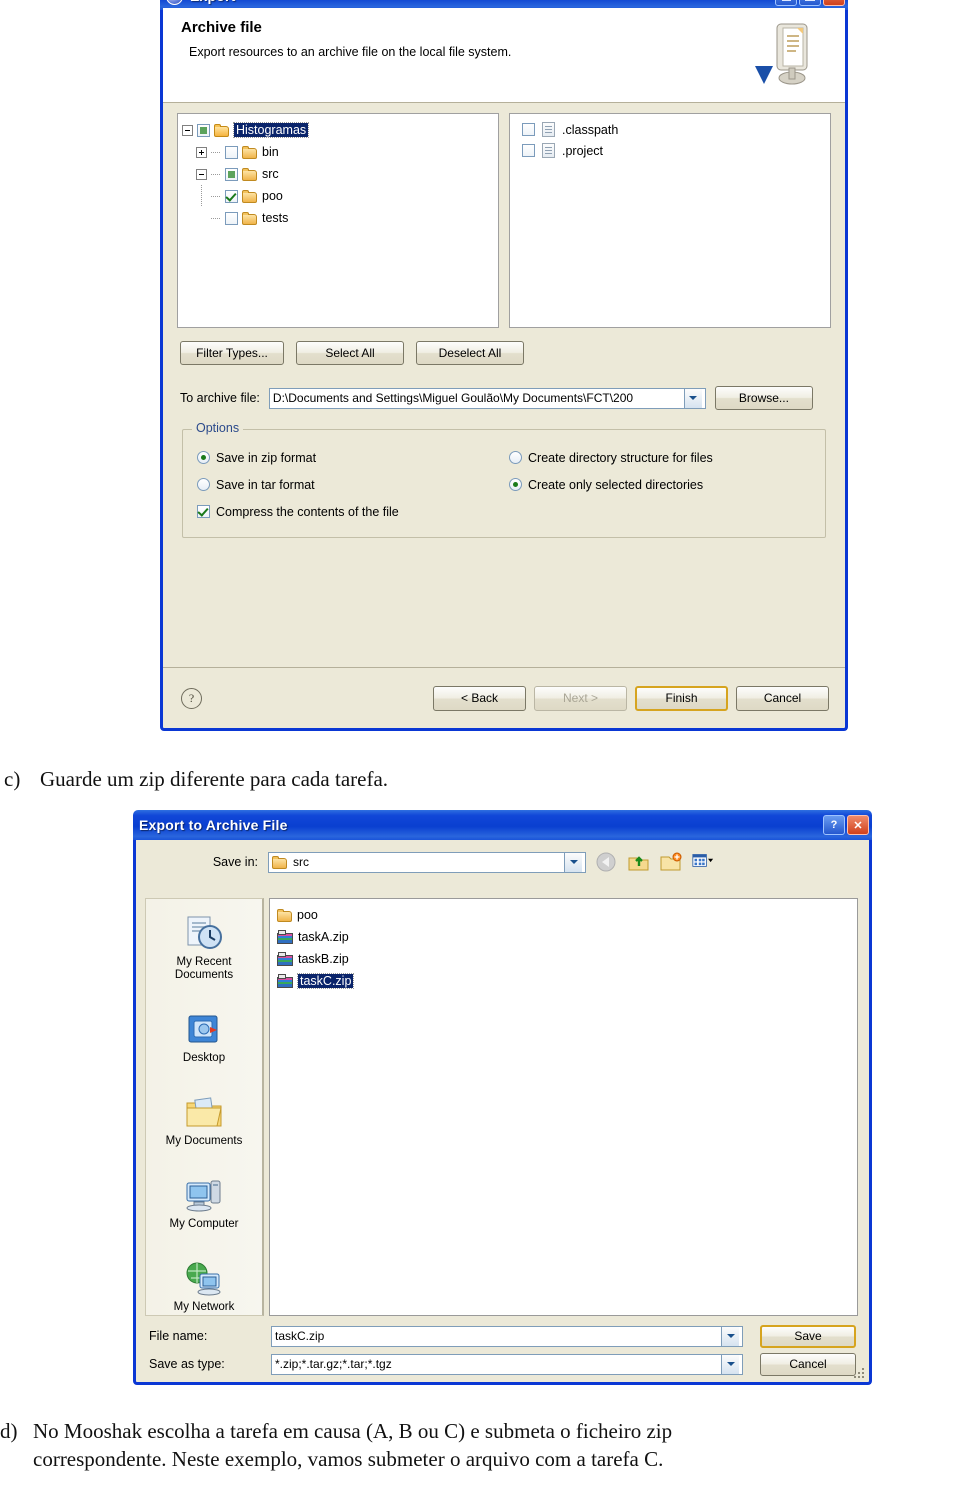 Image resolution: width=960 pixels, height=1486 pixels. What do you see at coordinates (427, 862) in the screenshot?
I see `save-in-combo: src` at bounding box center [427, 862].